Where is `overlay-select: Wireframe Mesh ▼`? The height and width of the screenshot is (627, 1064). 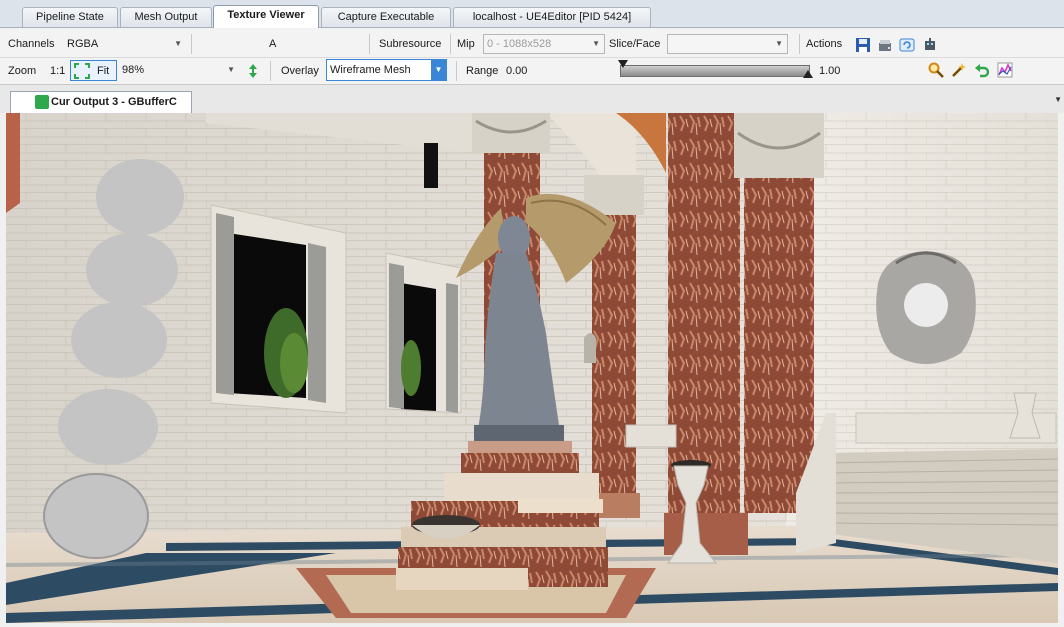 overlay-select: Wireframe Mesh ▼ is located at coordinates (386, 70).